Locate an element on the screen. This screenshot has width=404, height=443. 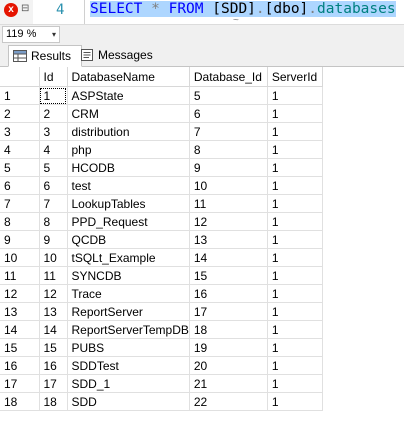
table-row: 17 17 SDD_1 21 1 is located at coordinates (161, 383).